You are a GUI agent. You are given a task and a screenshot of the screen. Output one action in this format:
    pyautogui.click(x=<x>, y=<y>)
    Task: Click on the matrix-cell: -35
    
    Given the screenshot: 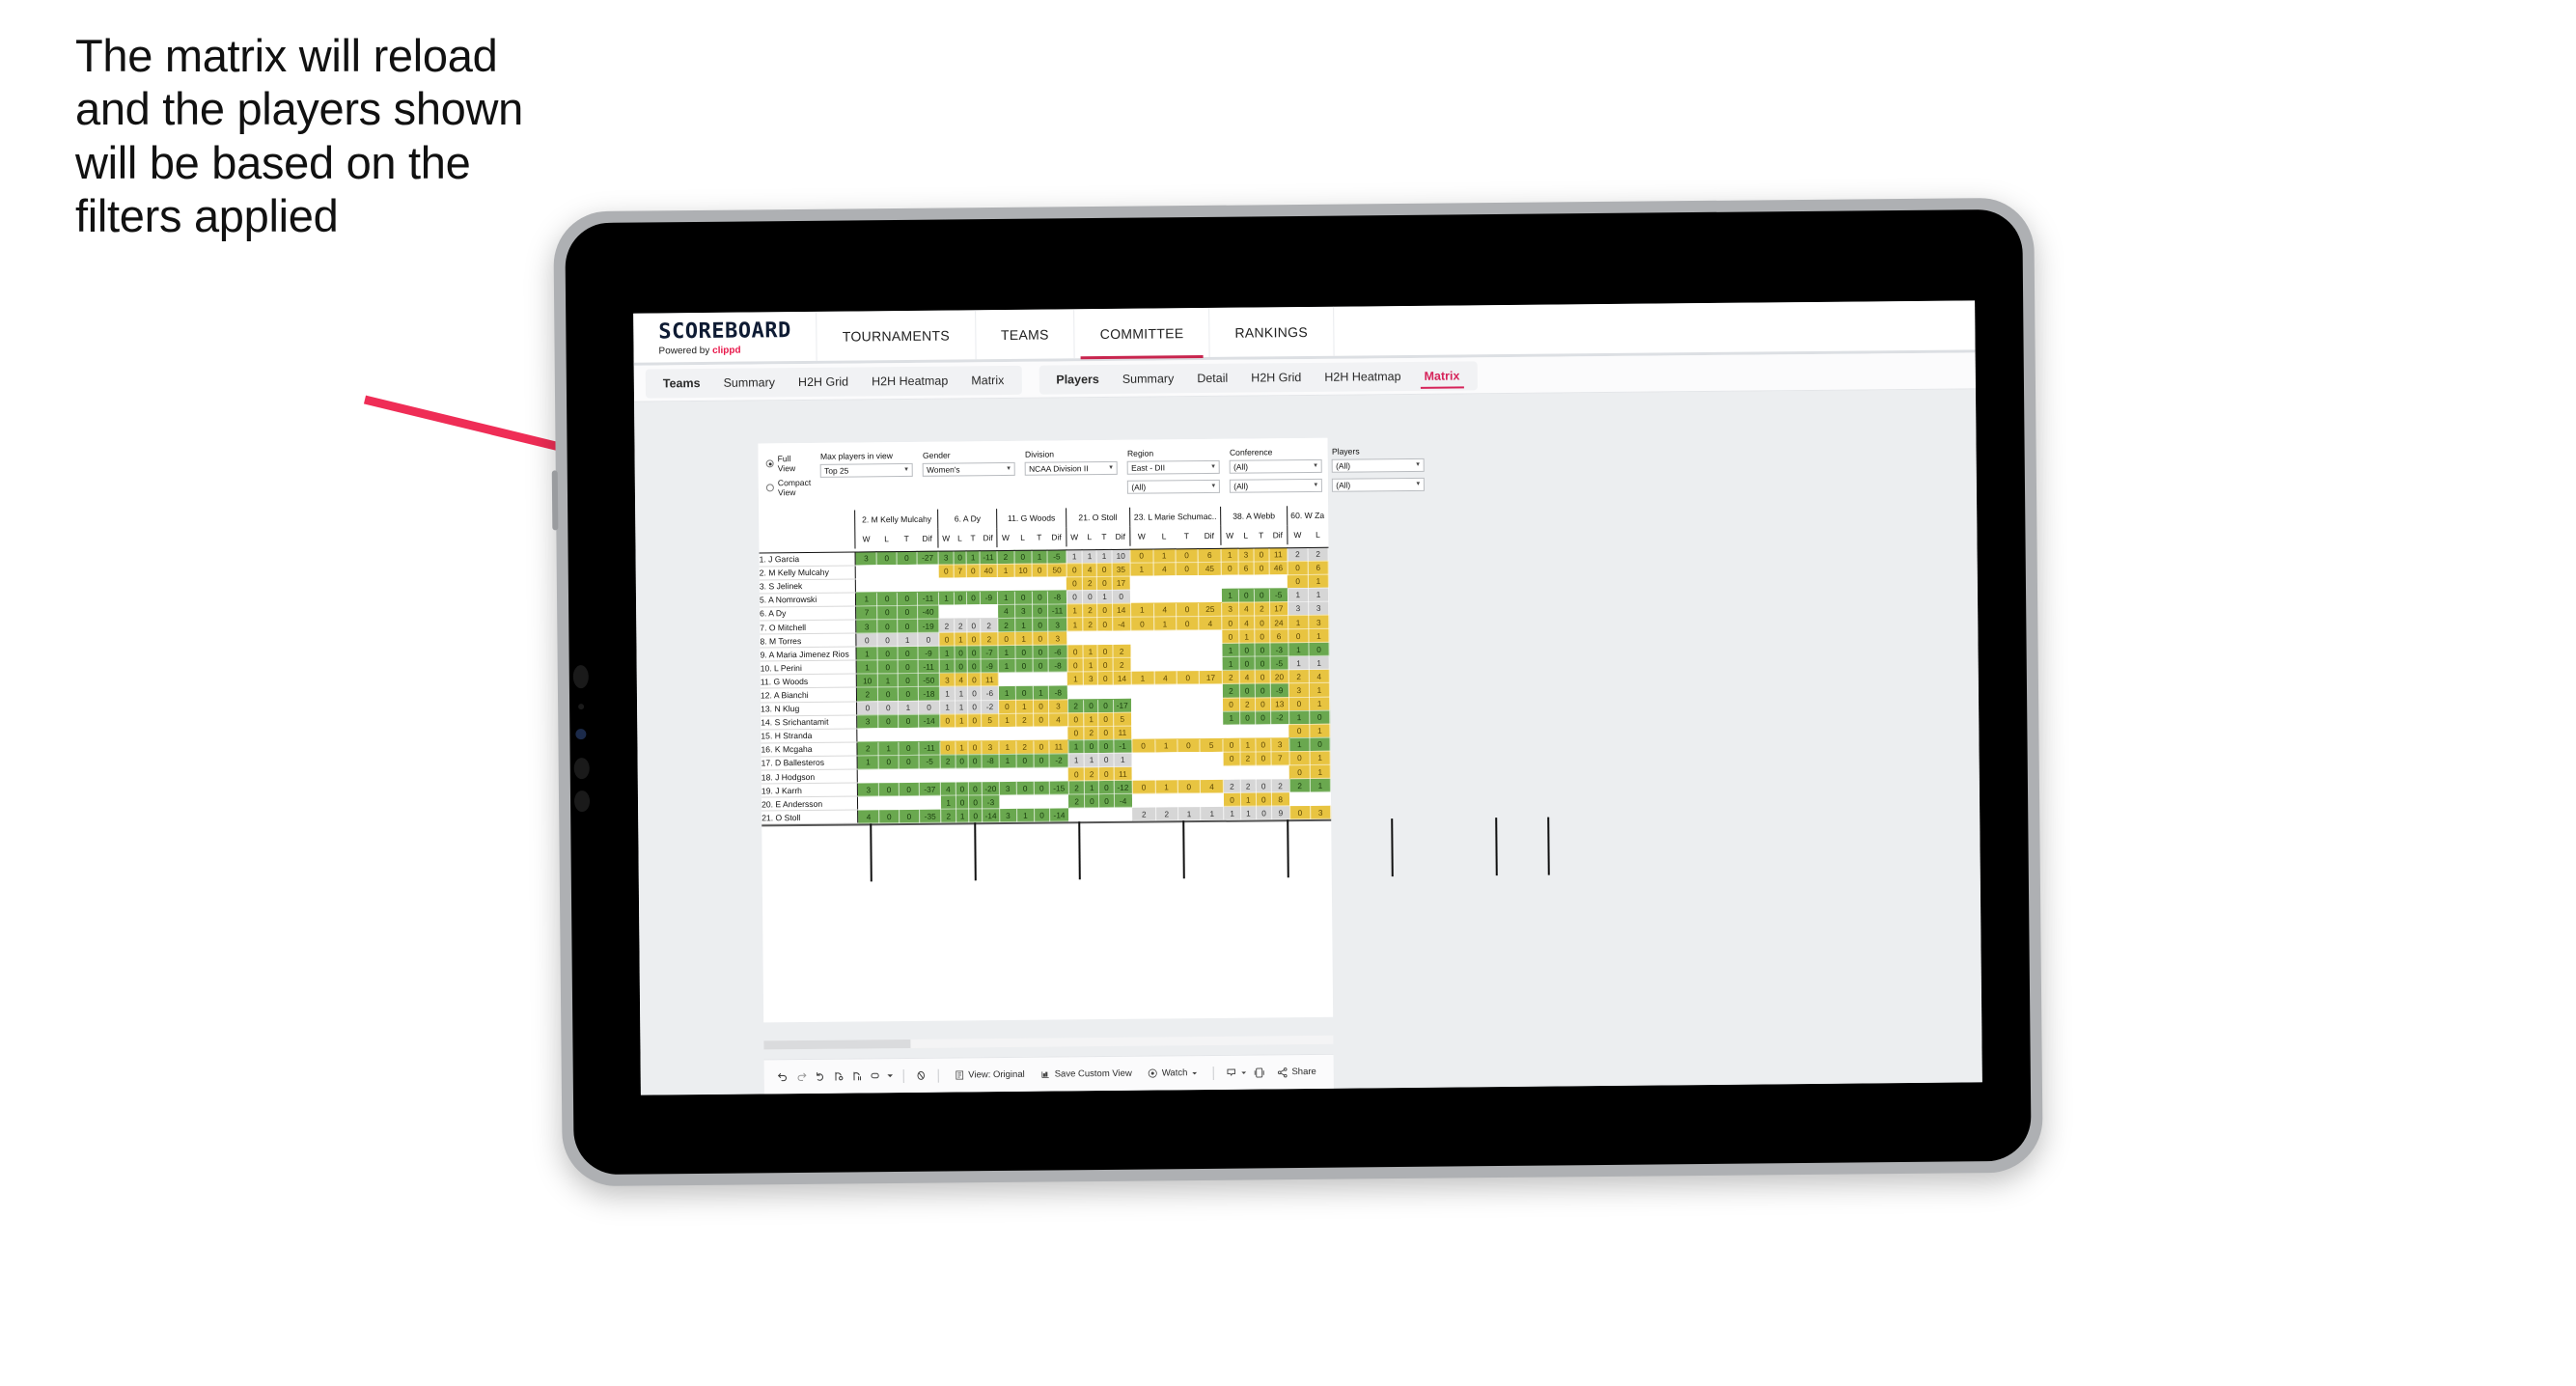 What is the action you would take?
    pyautogui.click(x=930, y=816)
    